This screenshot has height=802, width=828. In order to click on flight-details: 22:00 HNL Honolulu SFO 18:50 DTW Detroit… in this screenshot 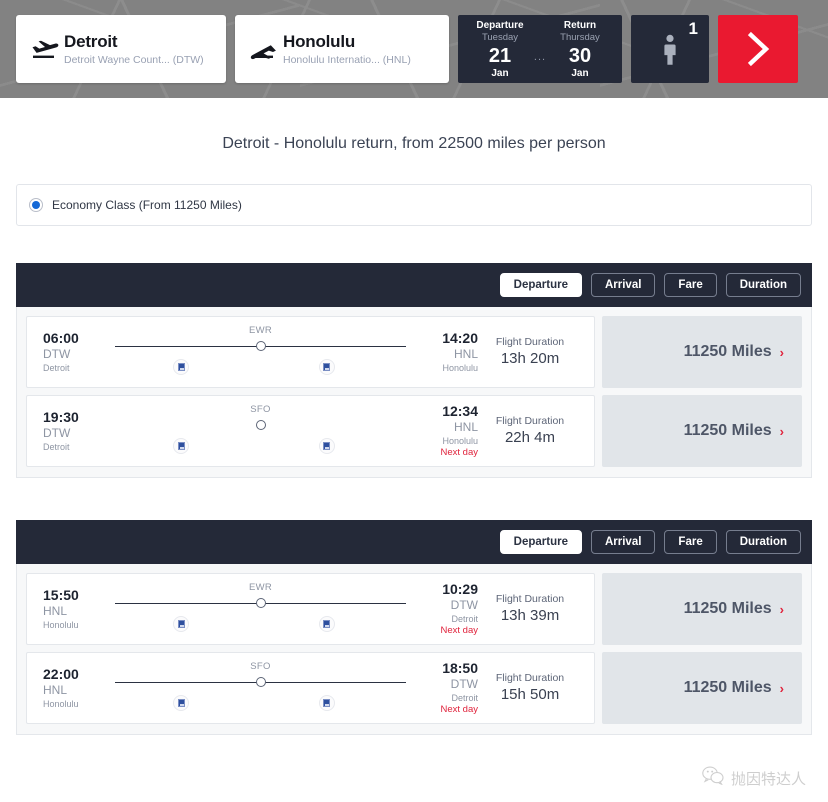, I will do `click(310, 688)`.